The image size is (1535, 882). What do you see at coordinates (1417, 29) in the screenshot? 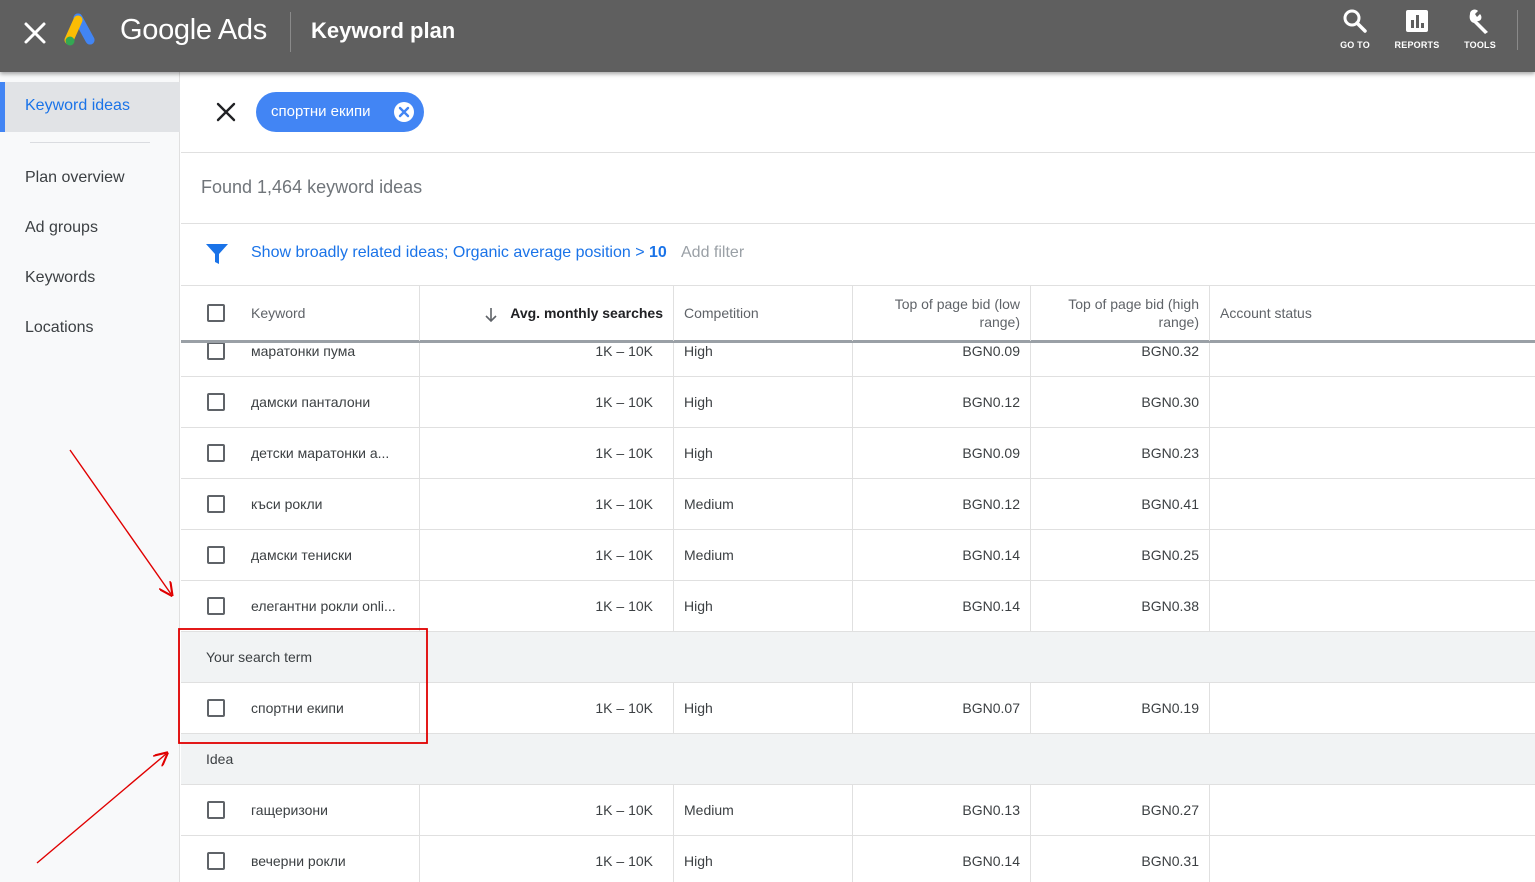
I see `reports-button: REPORTS` at bounding box center [1417, 29].